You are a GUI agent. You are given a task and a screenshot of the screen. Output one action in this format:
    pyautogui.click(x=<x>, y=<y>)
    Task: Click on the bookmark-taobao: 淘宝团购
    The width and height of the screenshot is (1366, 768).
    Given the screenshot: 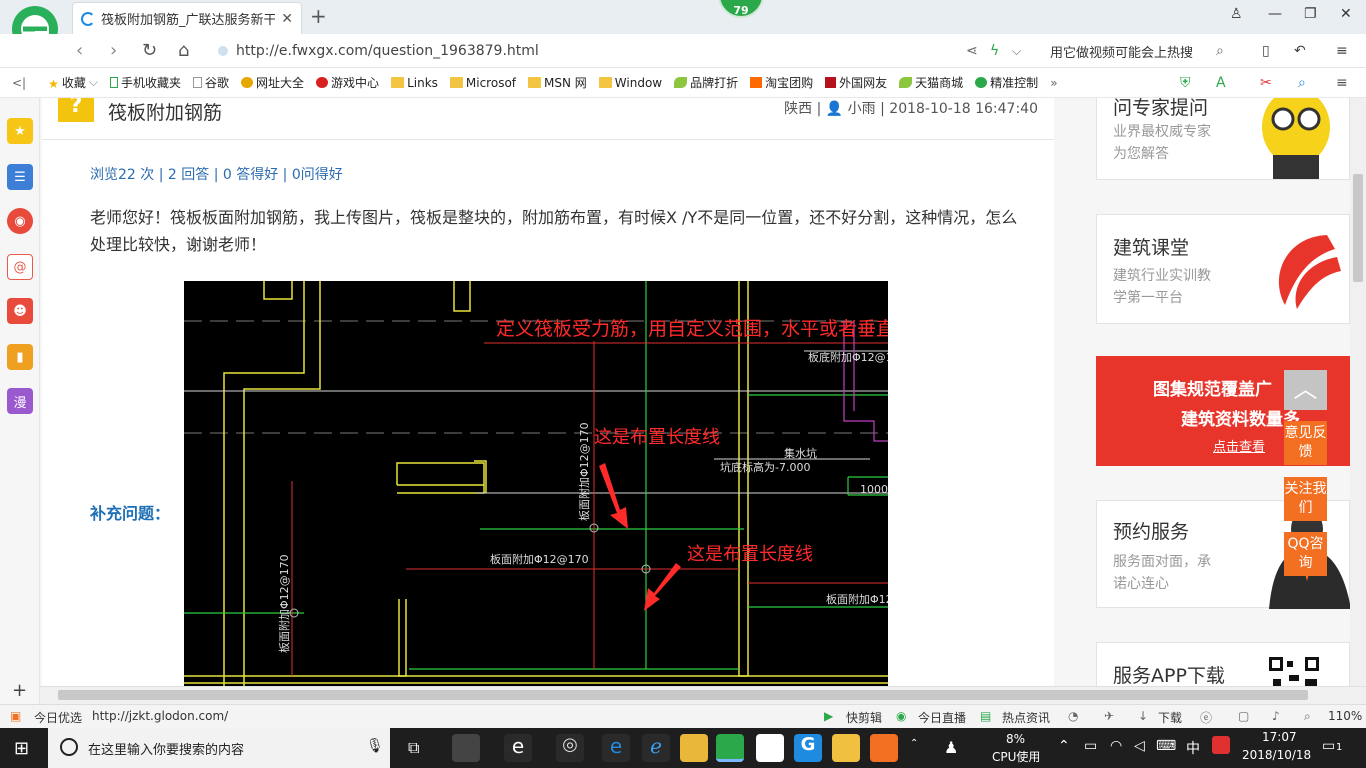 What is the action you would take?
    pyautogui.click(x=781, y=82)
    